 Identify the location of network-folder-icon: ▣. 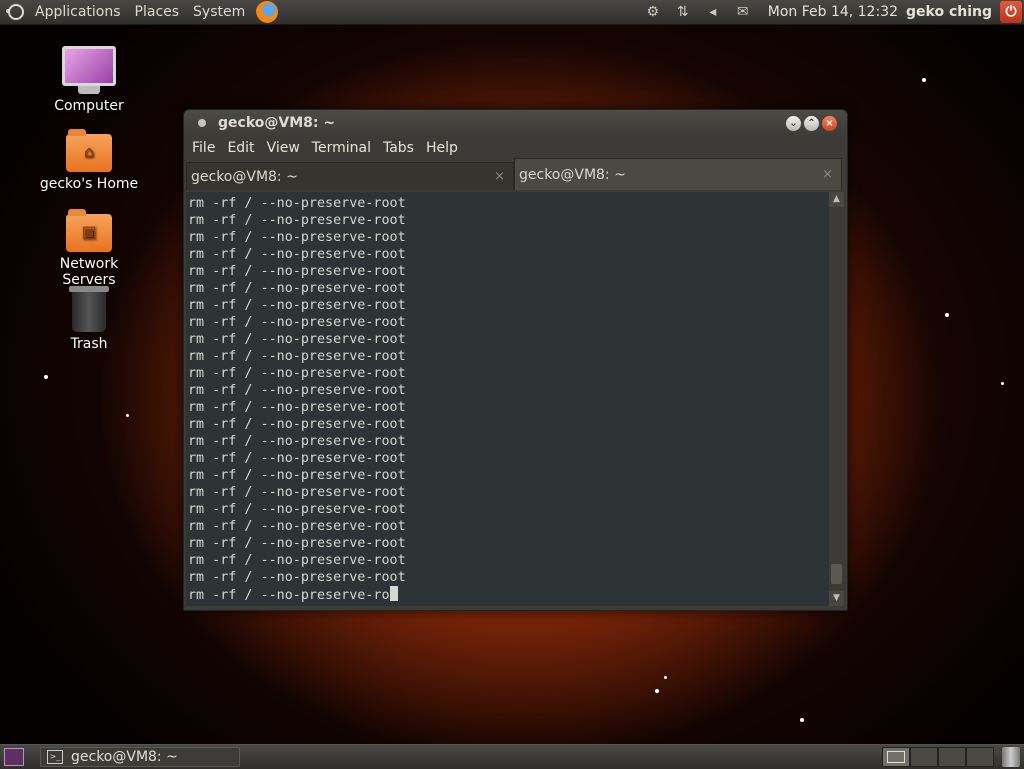
(89, 230).